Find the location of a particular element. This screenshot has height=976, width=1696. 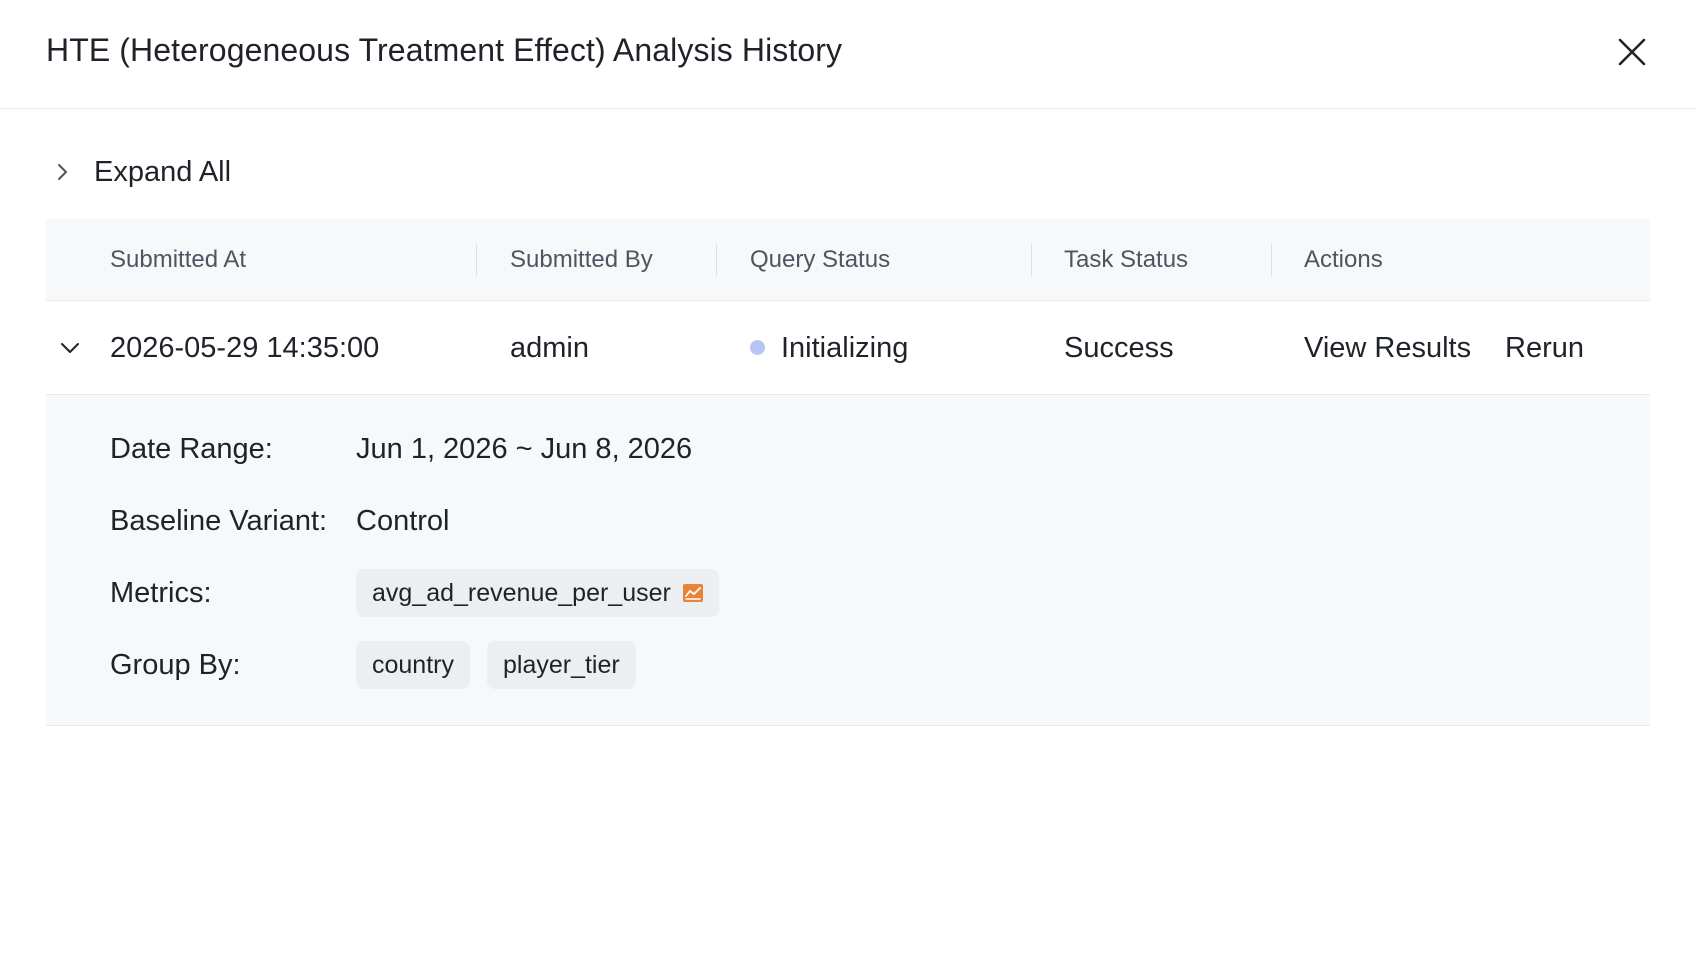

detail-metrics: Metrics: avg_ad_revenue_per_user is located at coordinates (423, 593).